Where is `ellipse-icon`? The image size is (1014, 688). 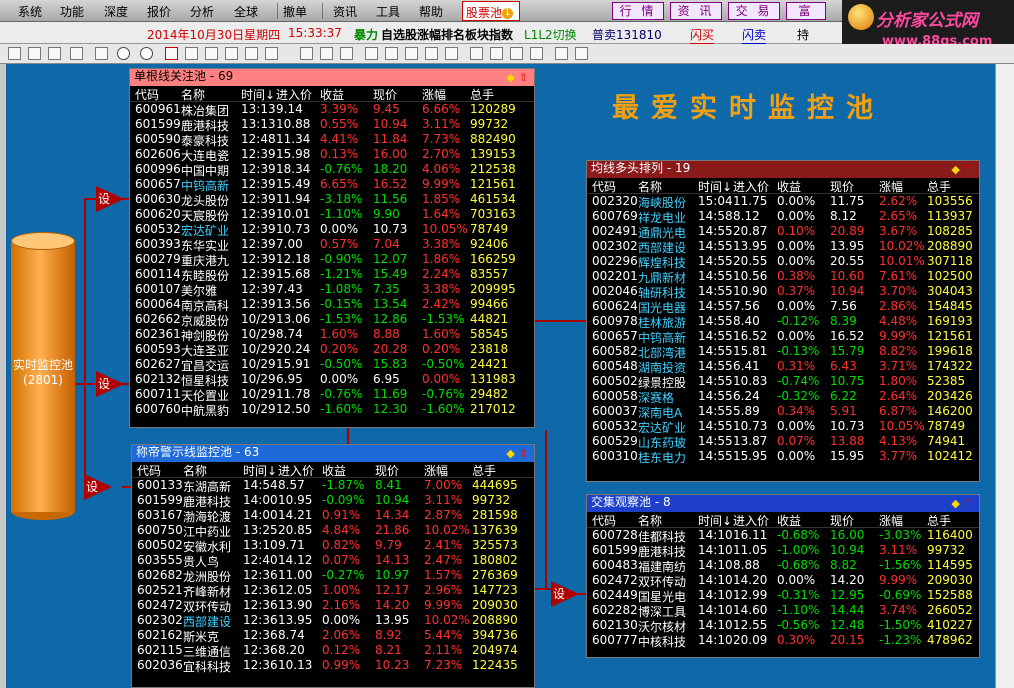 ellipse-icon is located at coordinates (391, 53).